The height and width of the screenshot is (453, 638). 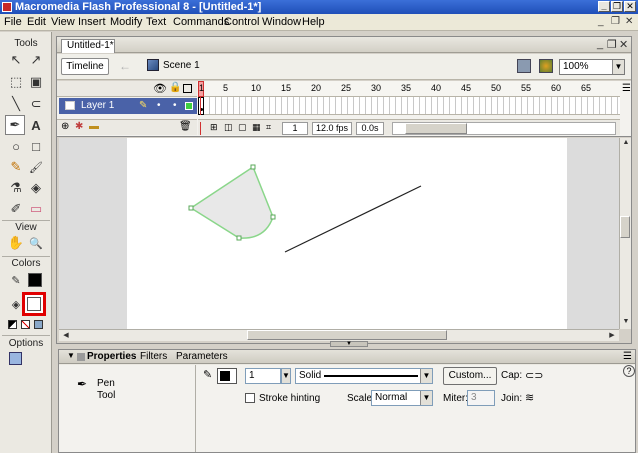 I want to click on vscroll-thumb, so click(x=625, y=227).